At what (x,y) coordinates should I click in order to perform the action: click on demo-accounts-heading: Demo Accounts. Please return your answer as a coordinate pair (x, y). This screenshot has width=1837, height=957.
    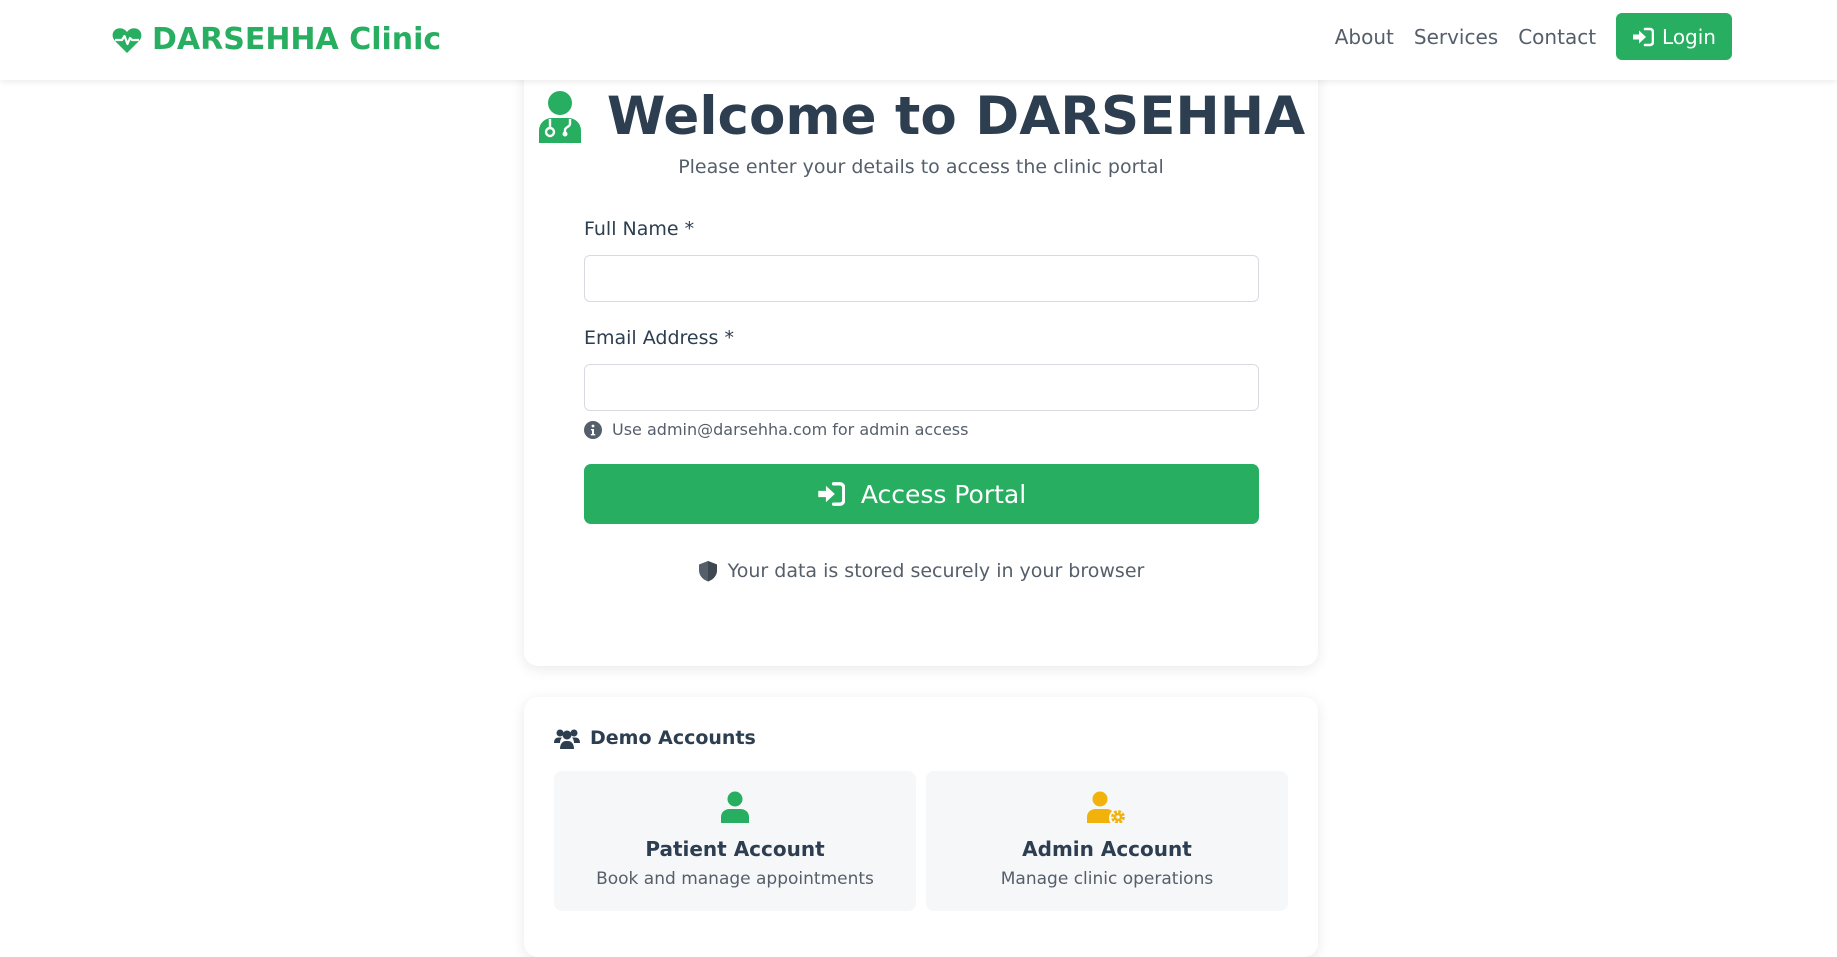
    Looking at the image, I should click on (655, 738).